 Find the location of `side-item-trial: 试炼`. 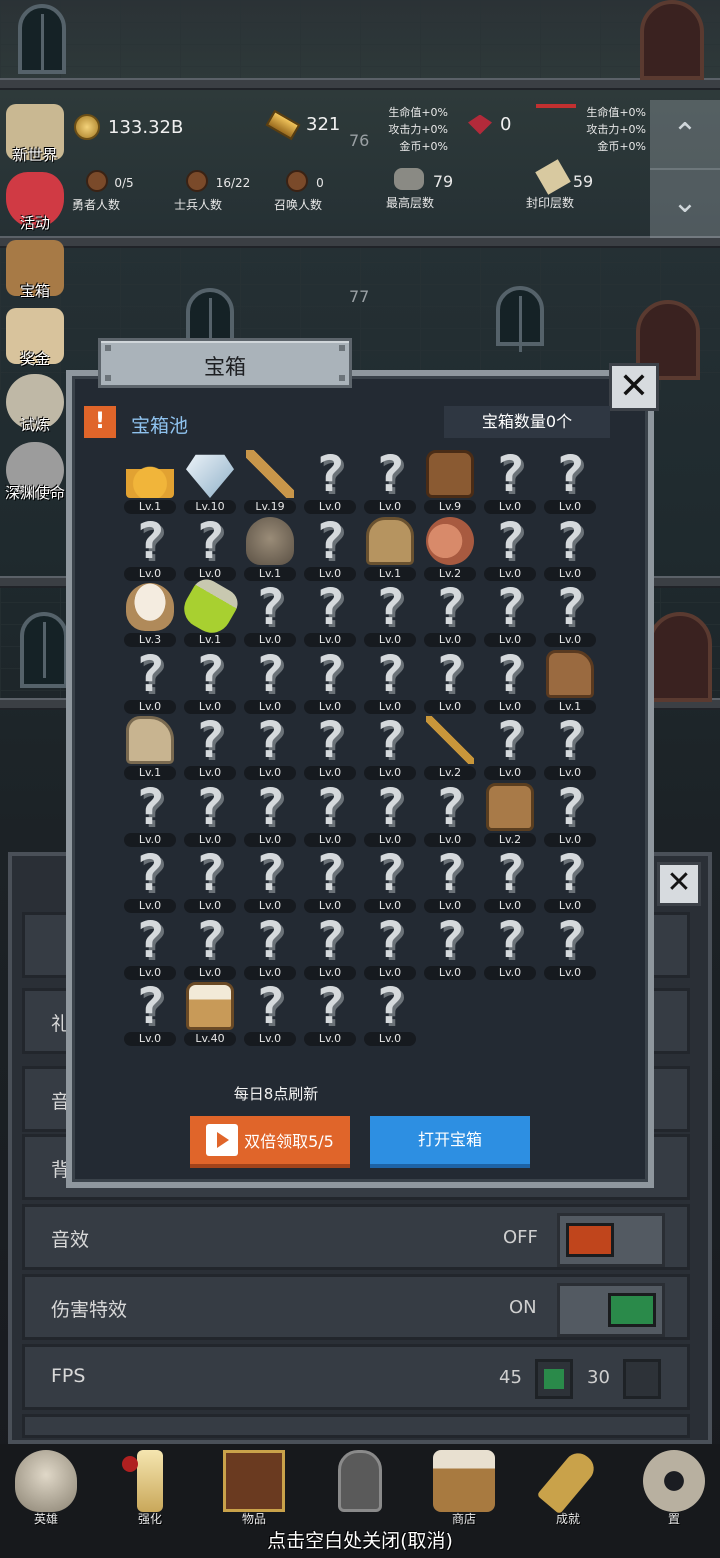

side-item-trial: 试炼 is located at coordinates (35, 404).